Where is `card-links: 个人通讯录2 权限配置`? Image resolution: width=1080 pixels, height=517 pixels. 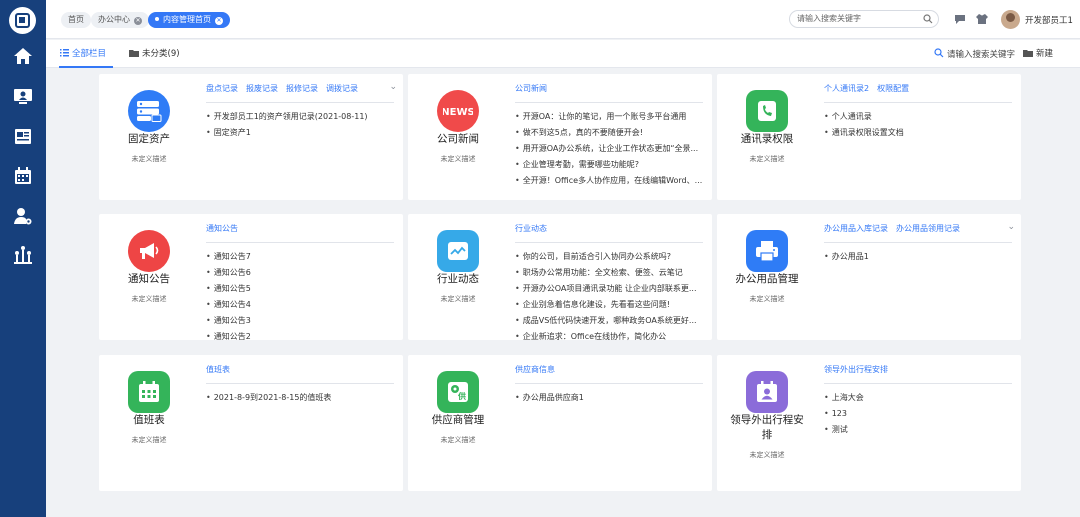 card-links: 个人通讯录2 权限配置 is located at coordinates (870, 89).